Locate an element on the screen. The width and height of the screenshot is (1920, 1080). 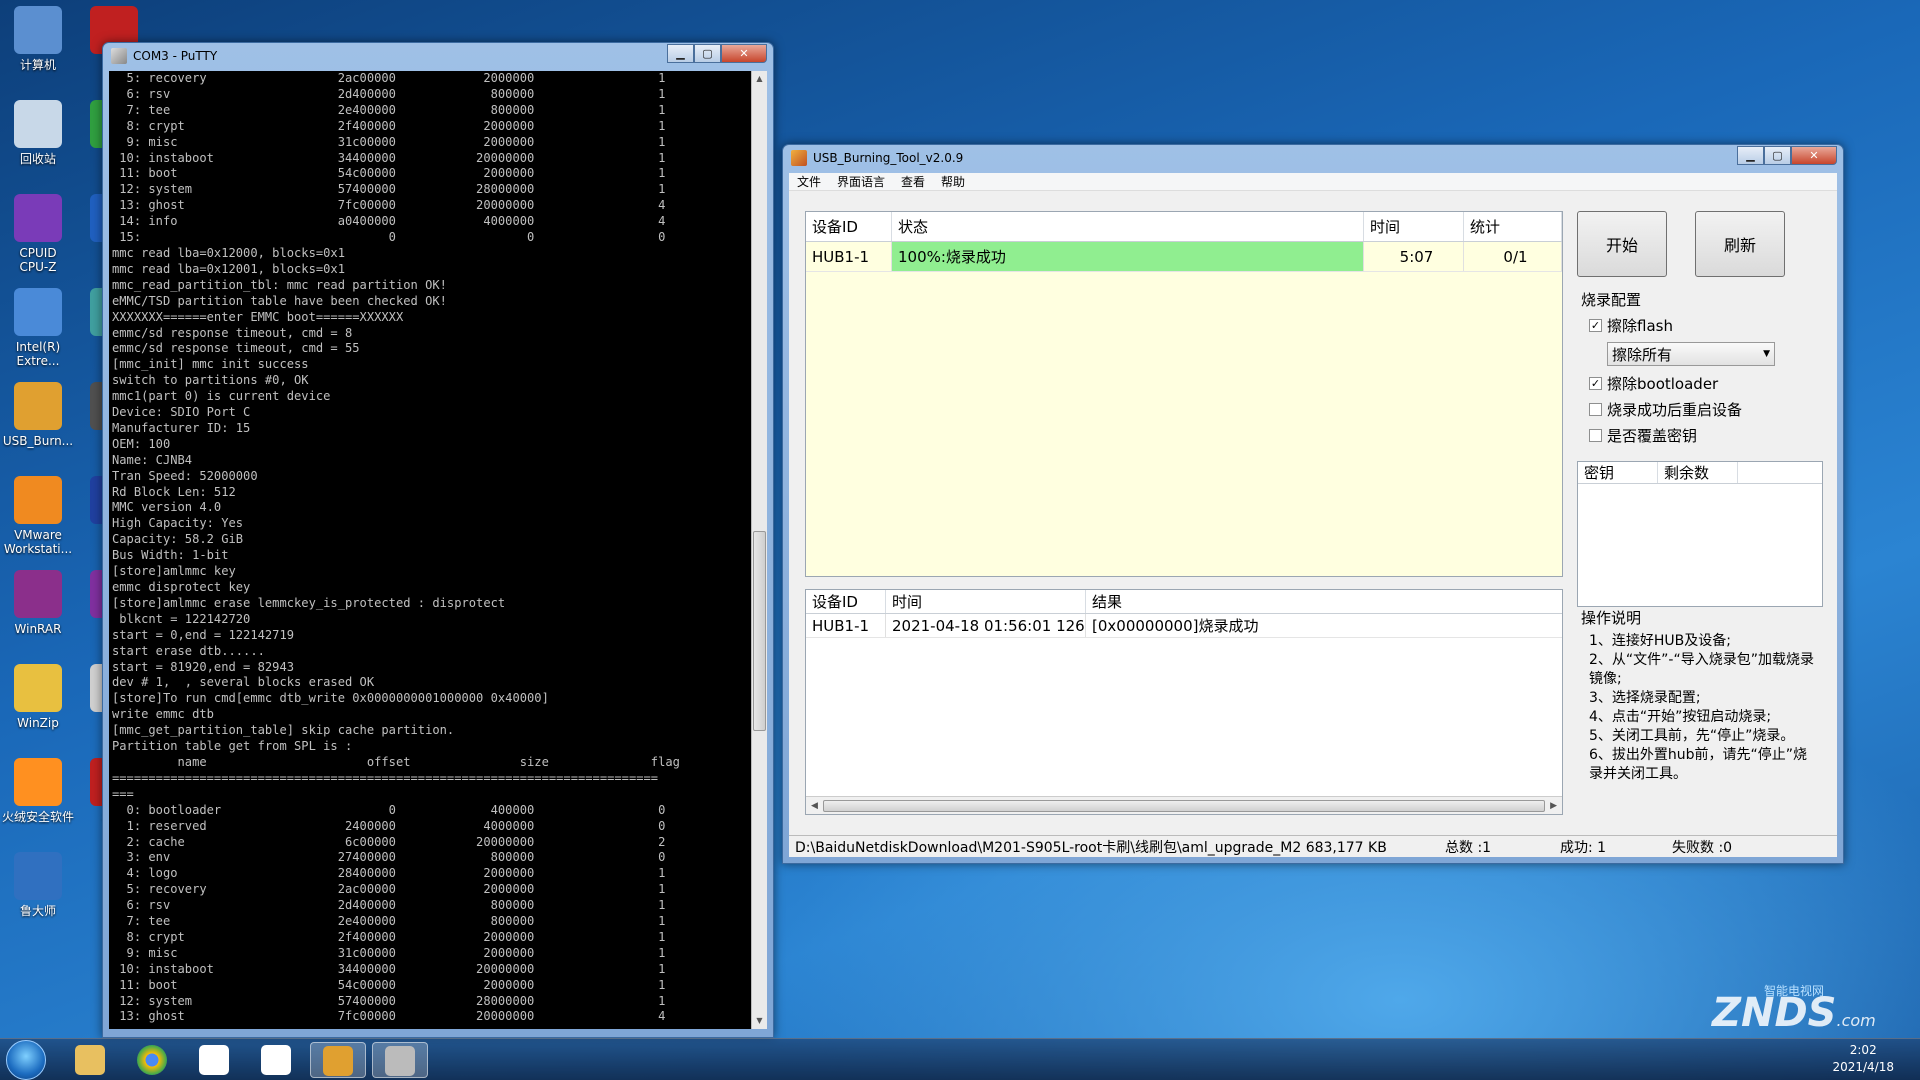
scroll-right-icon: ▶ is located at coordinates (1553, 806).